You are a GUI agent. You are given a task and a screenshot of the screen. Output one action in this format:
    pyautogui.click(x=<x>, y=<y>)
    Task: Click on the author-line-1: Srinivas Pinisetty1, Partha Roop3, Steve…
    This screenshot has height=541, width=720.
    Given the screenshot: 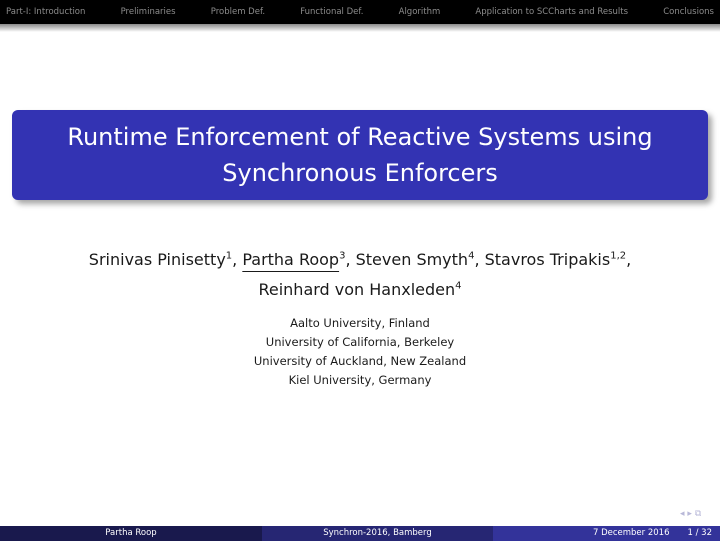 What is the action you would take?
    pyautogui.click(x=360, y=258)
    